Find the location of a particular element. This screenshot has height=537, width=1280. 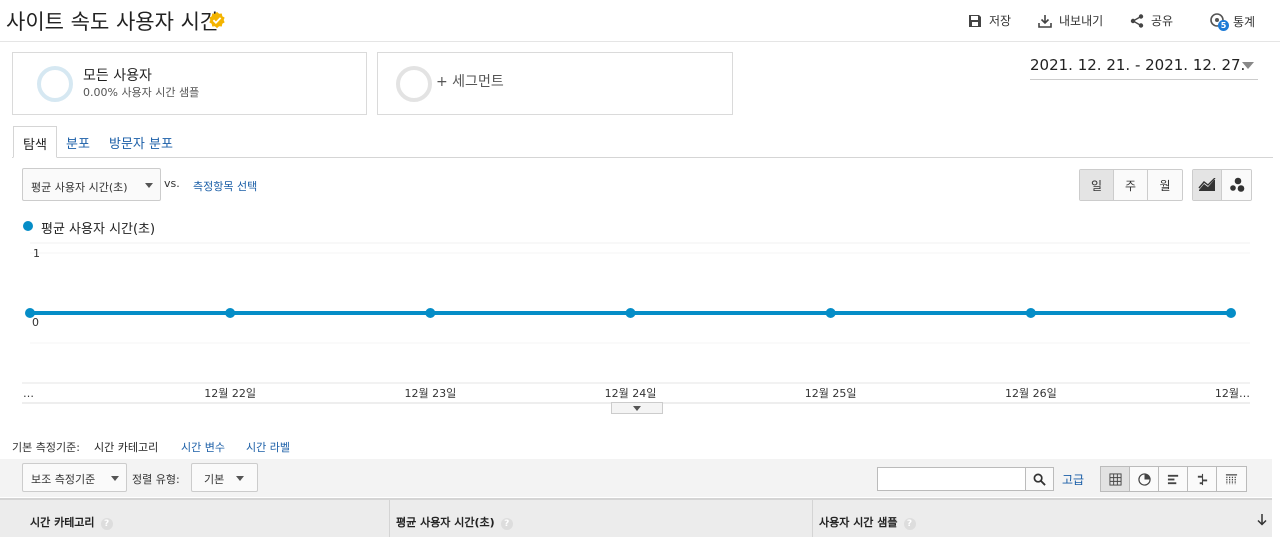

table-search-input is located at coordinates (951, 479).